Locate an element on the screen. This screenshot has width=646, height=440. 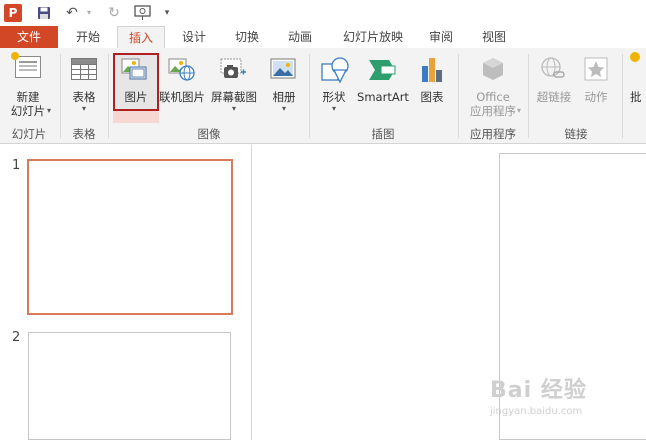
pictures-button-underlay is located at coordinates (136, 117).